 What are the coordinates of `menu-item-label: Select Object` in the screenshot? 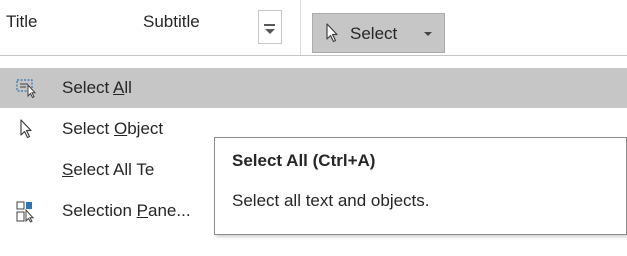 It's located at (113, 128).